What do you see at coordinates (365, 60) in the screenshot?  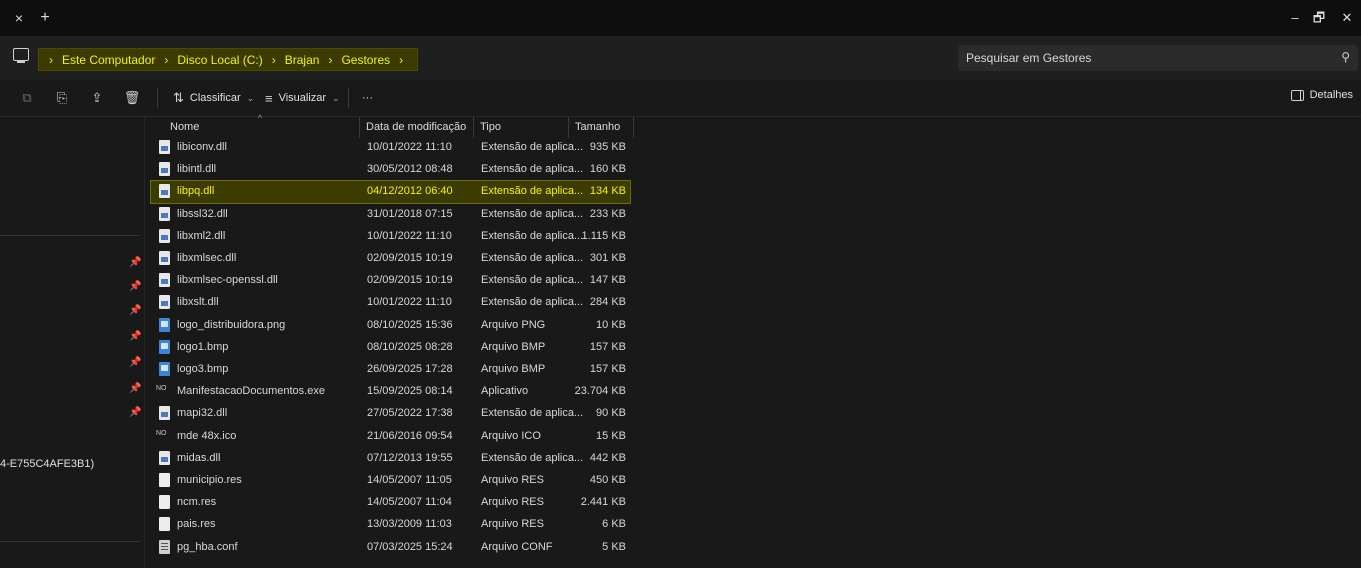 I see `breadcrumb-item-gestores: Gestores` at bounding box center [365, 60].